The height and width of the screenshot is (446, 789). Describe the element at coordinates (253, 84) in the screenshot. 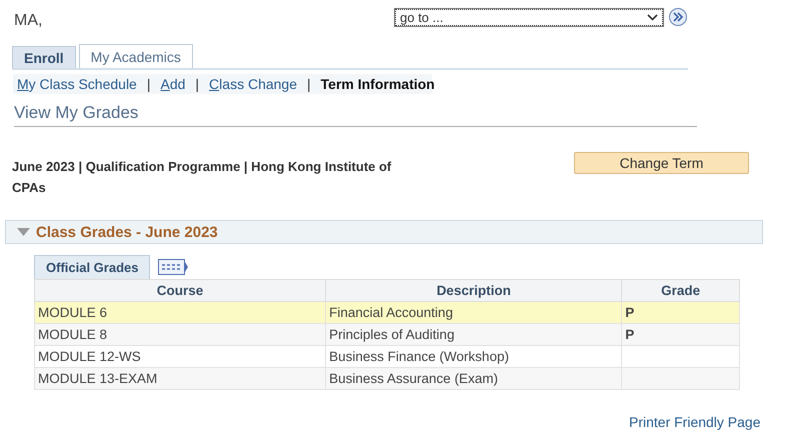

I see `nav-link: Class Change` at that location.